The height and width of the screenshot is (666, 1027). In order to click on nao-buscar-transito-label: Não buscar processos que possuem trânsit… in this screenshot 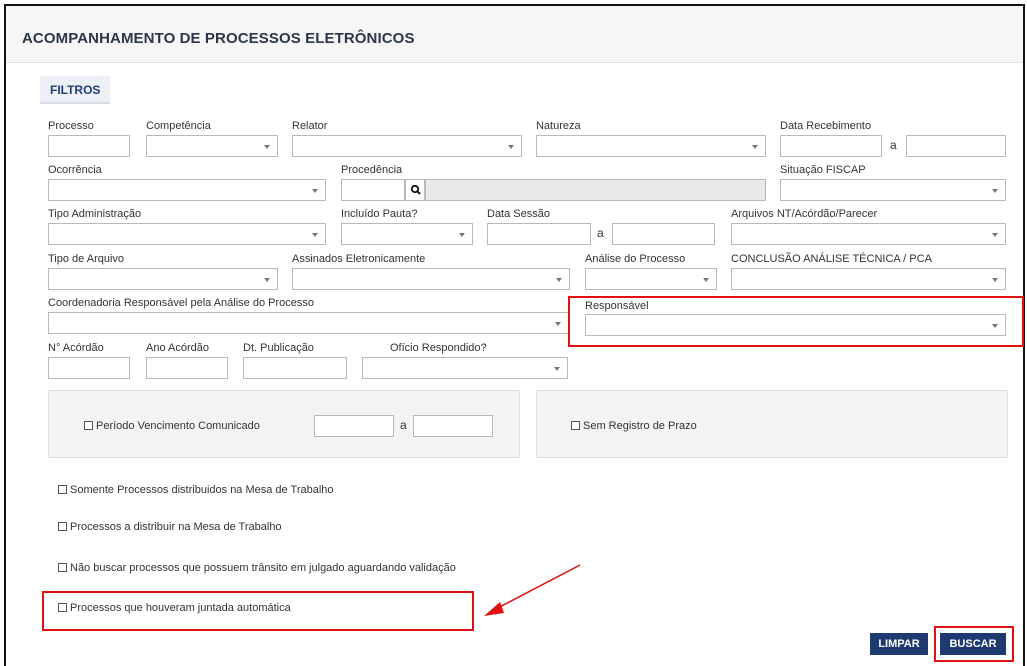, I will do `click(263, 568)`.